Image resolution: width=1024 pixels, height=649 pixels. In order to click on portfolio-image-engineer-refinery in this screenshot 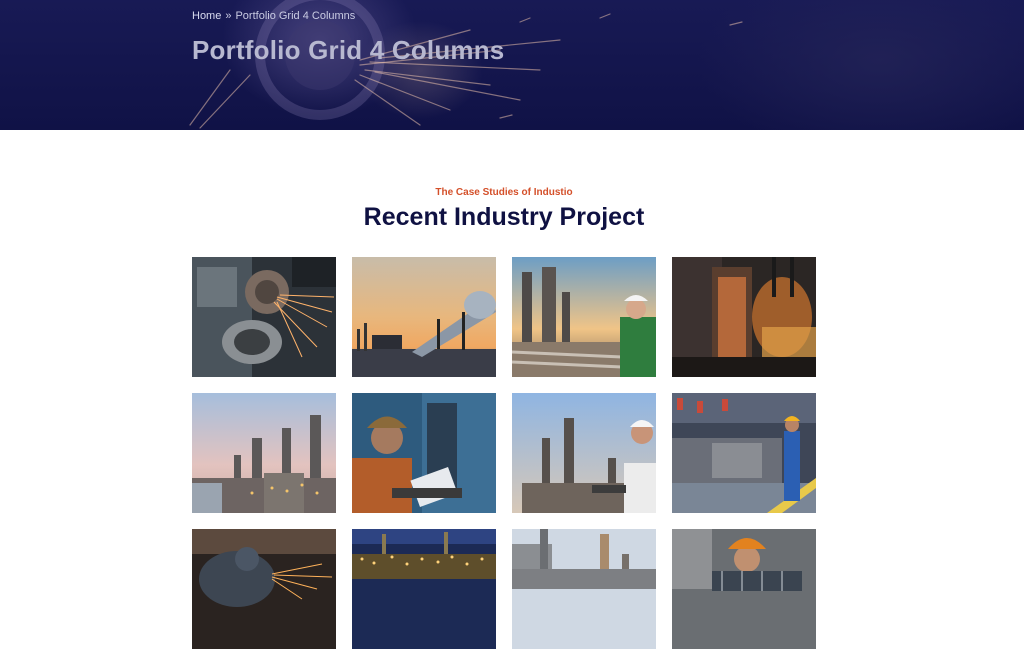, I will do `click(584, 317)`.